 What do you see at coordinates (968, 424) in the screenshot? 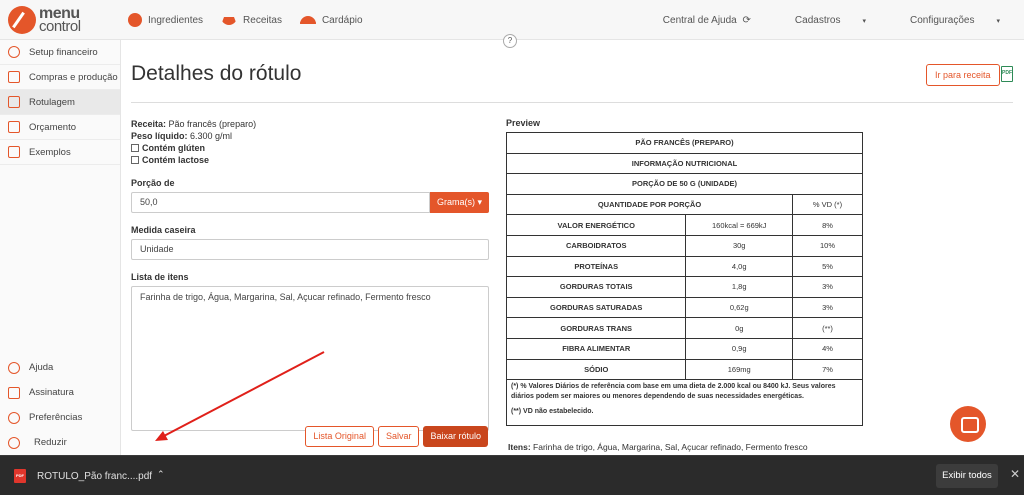
I see `chat-icon` at bounding box center [968, 424].